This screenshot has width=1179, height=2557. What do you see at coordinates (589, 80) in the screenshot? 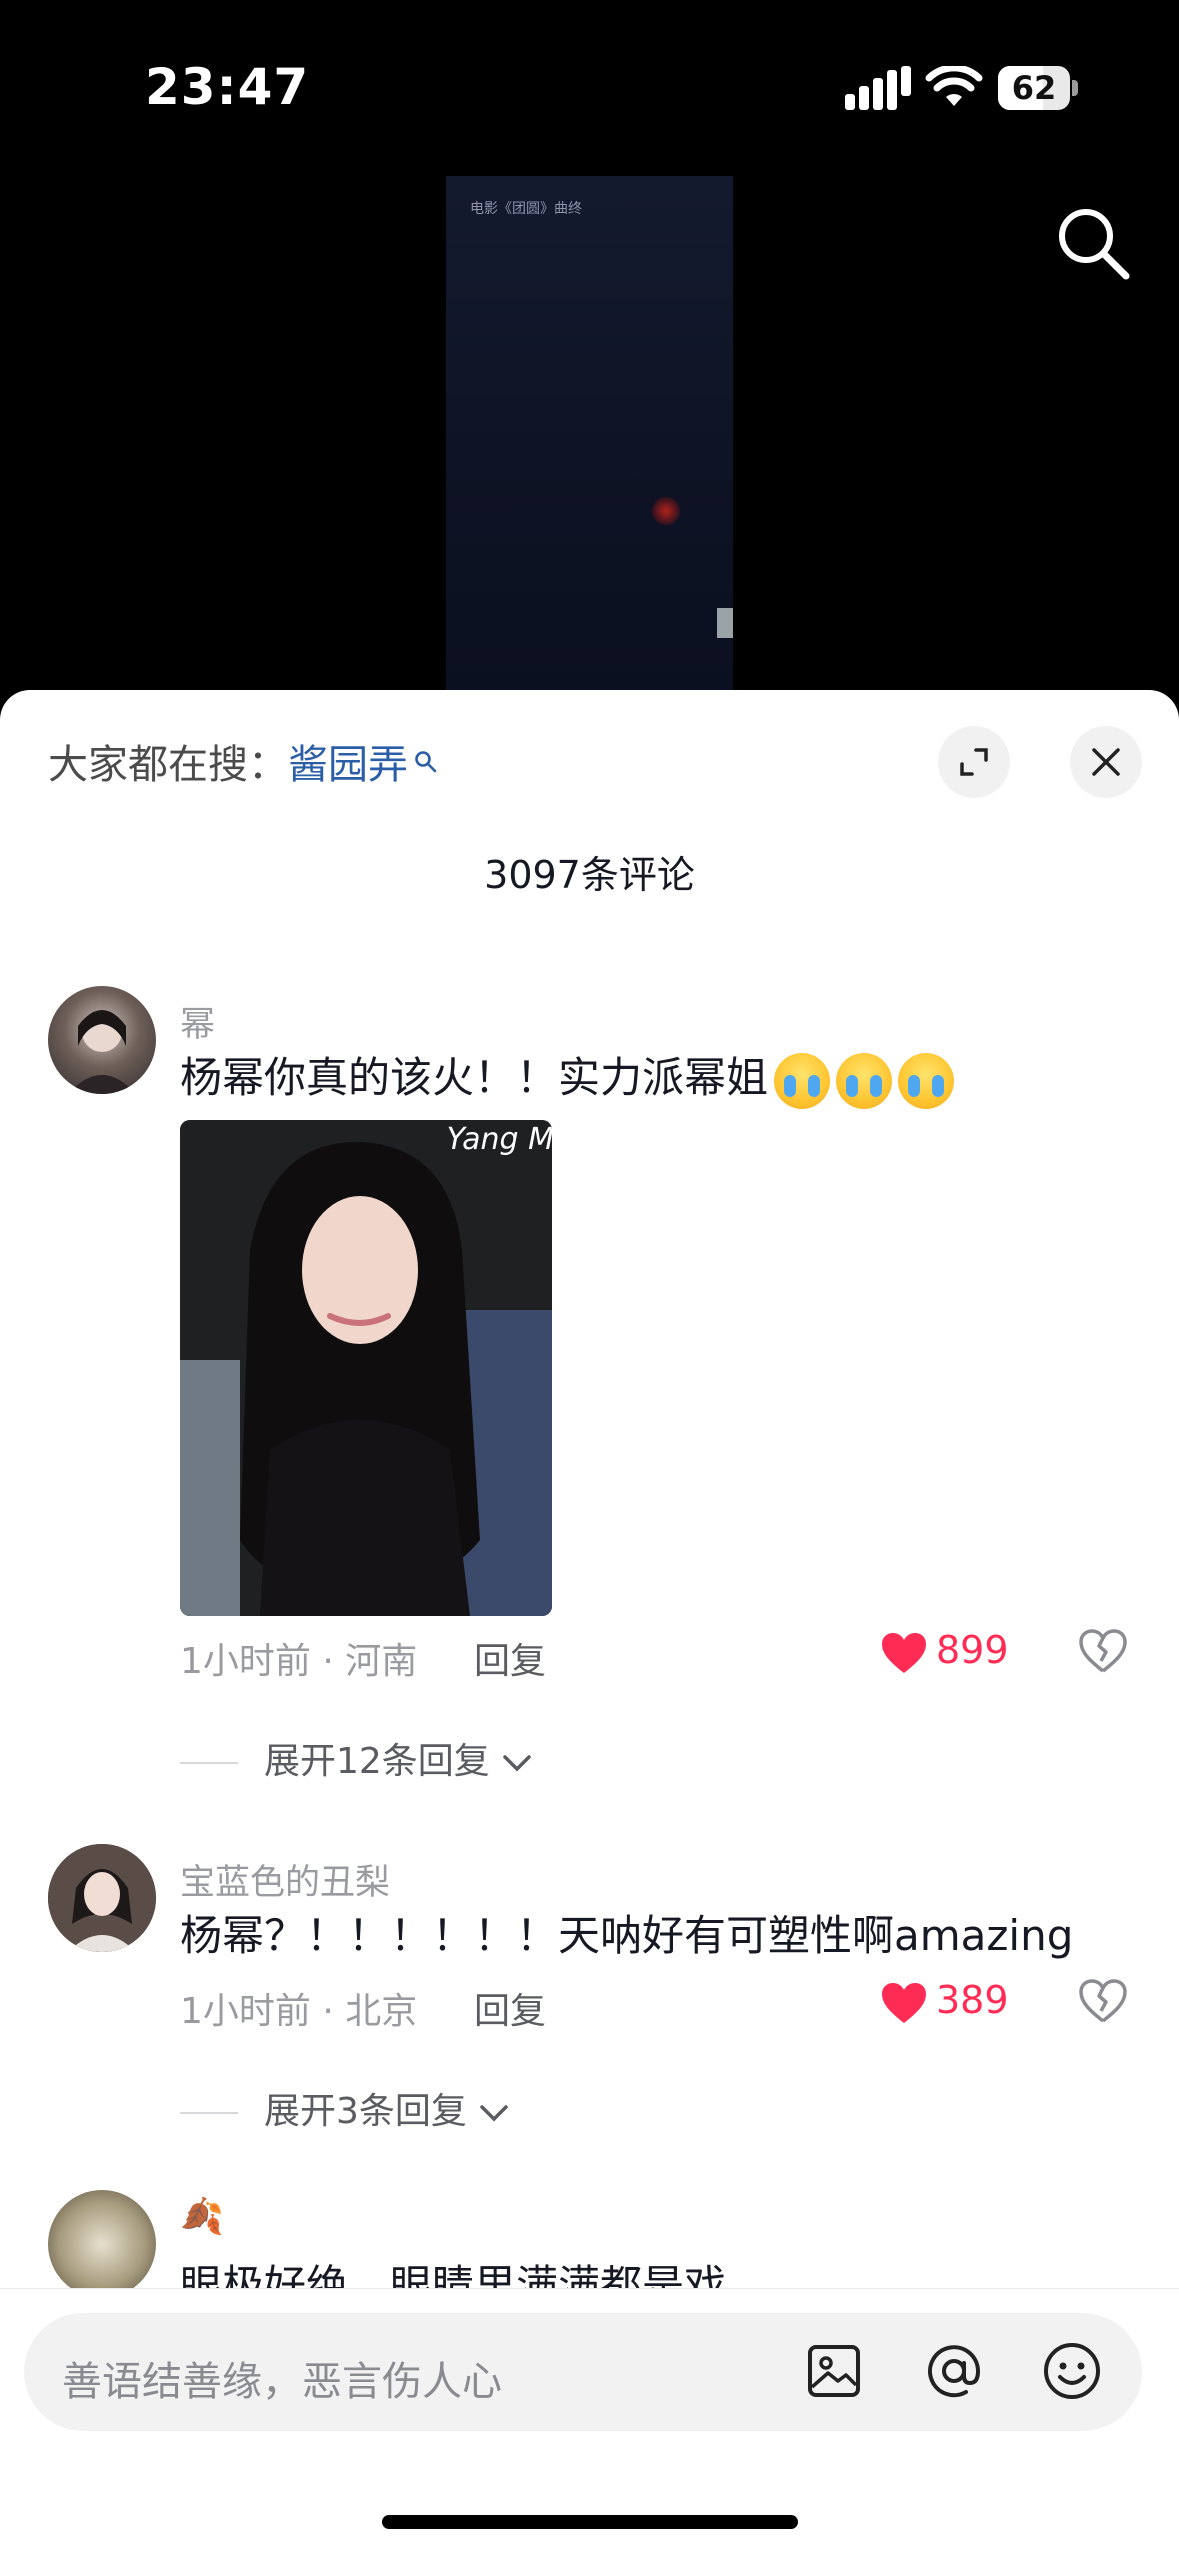
I see `status-bar: 23:47 62` at bounding box center [589, 80].